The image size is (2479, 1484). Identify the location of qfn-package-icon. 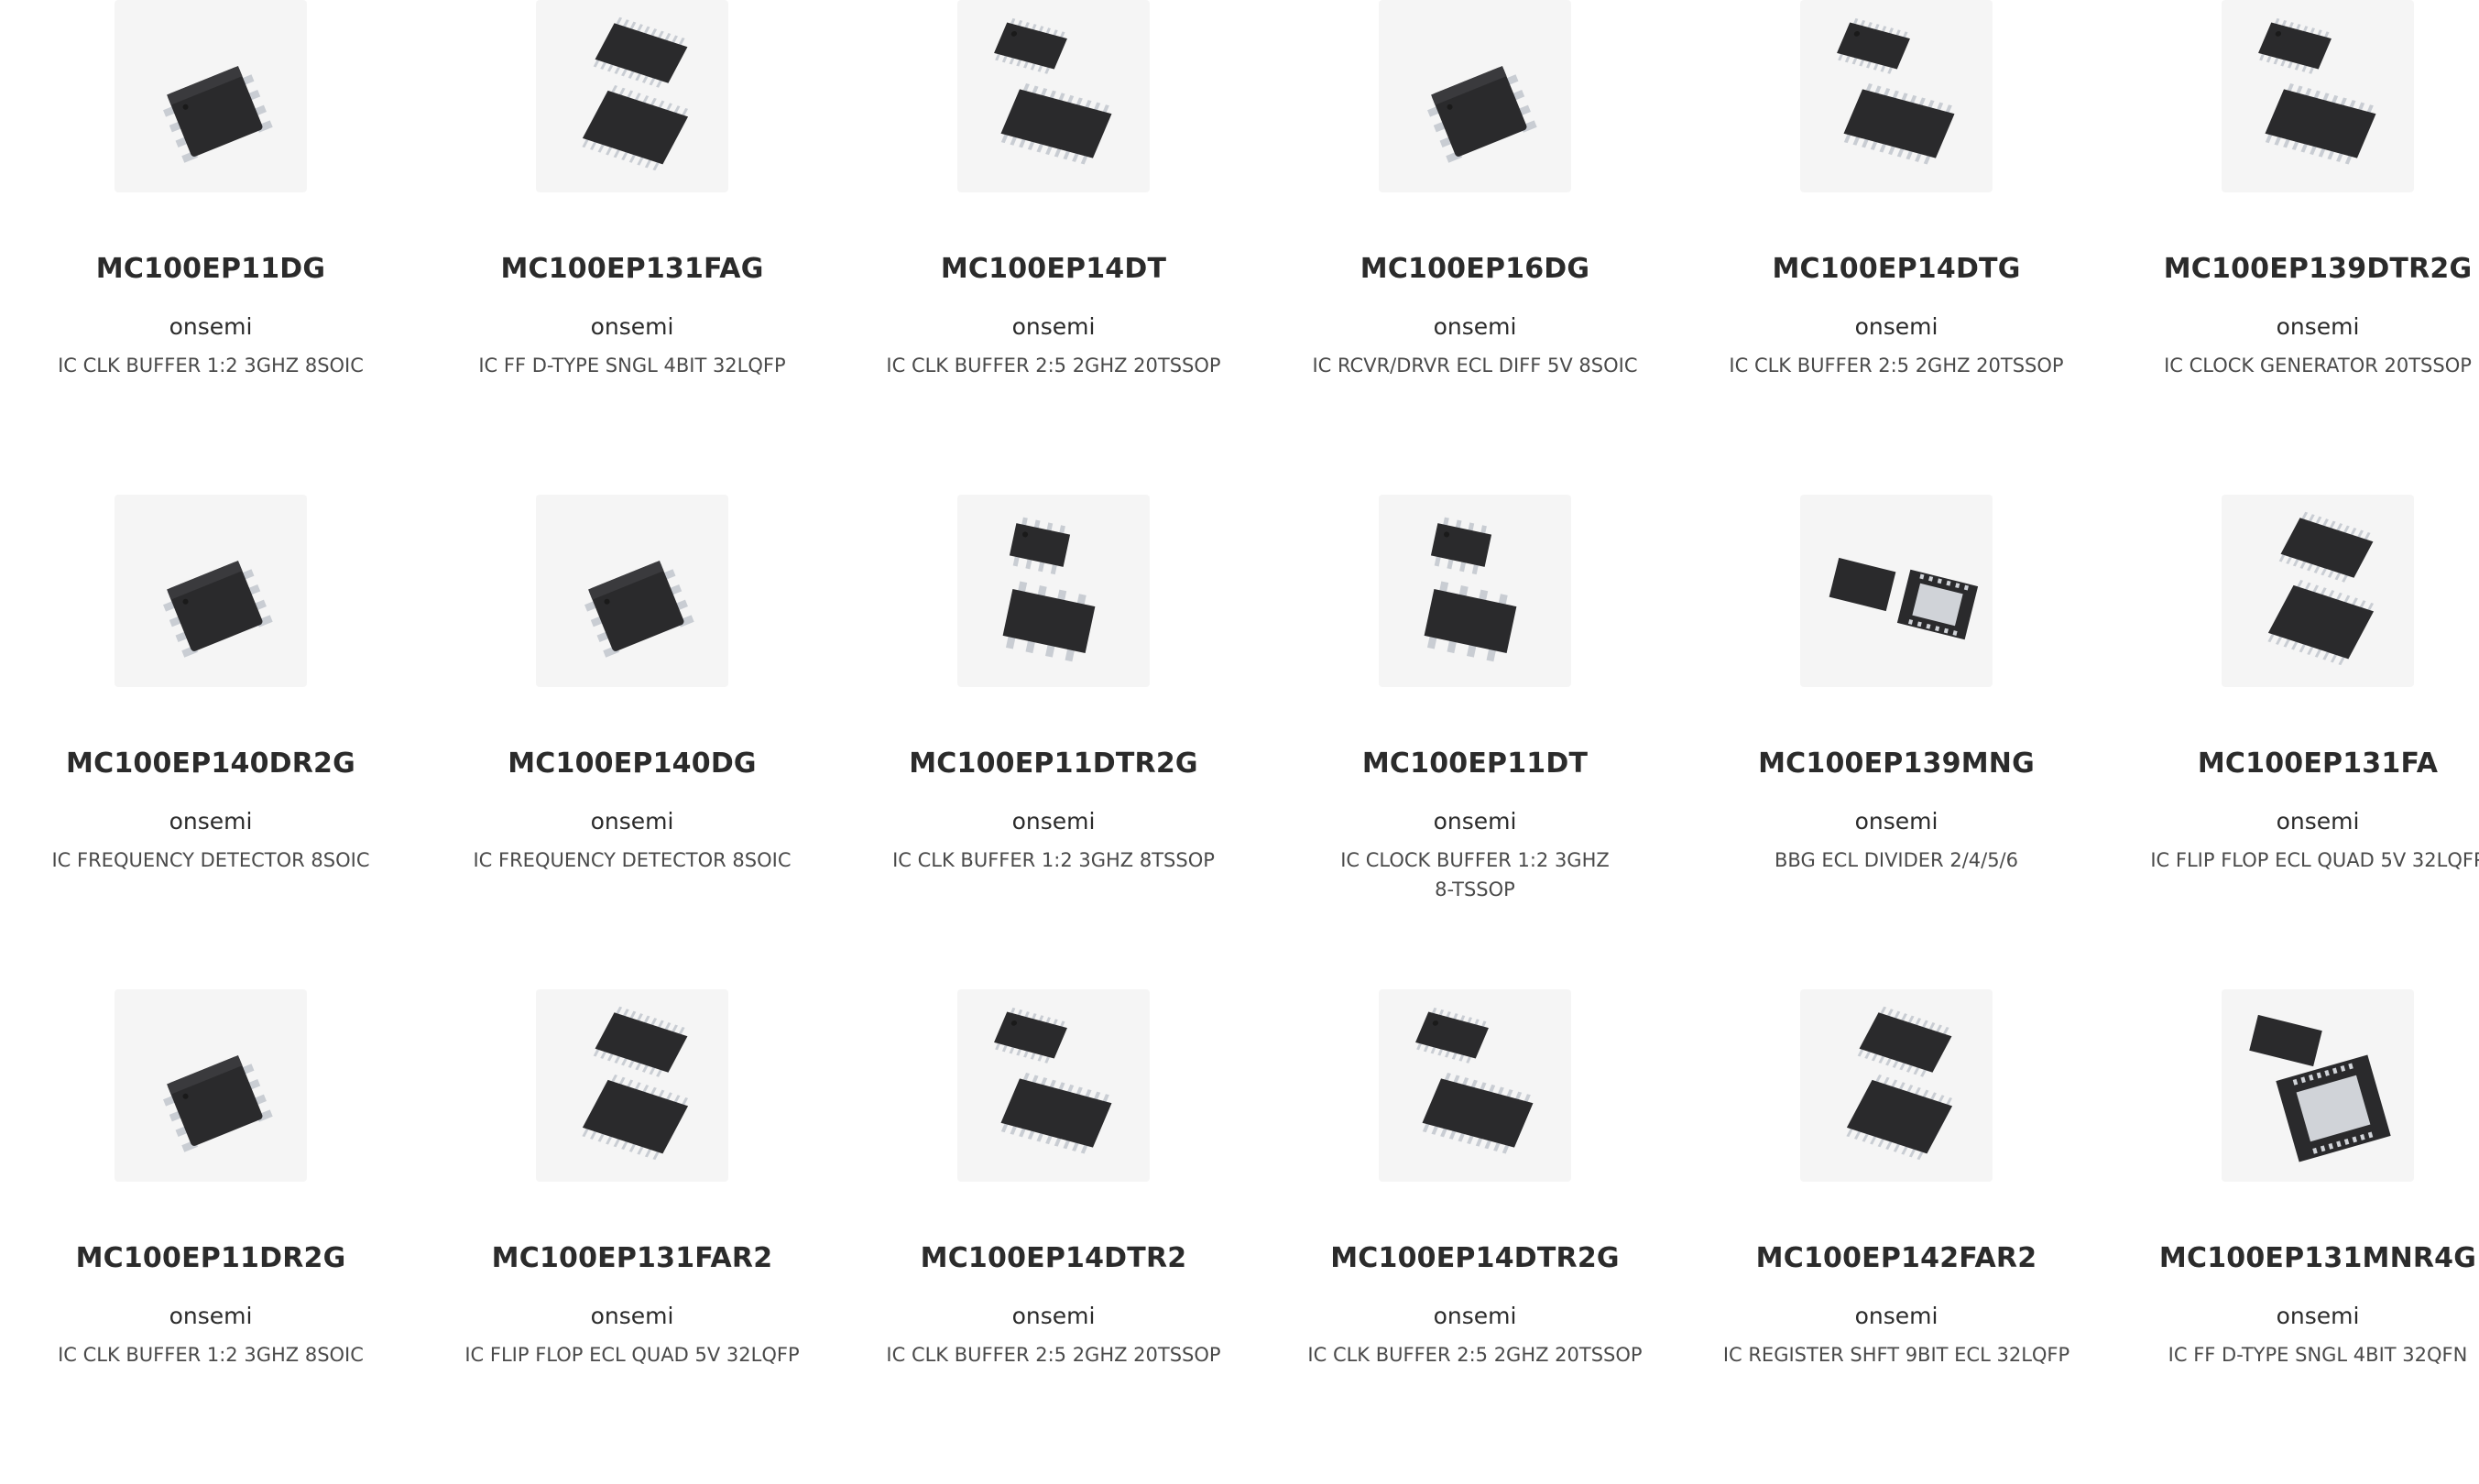
(1896, 591).